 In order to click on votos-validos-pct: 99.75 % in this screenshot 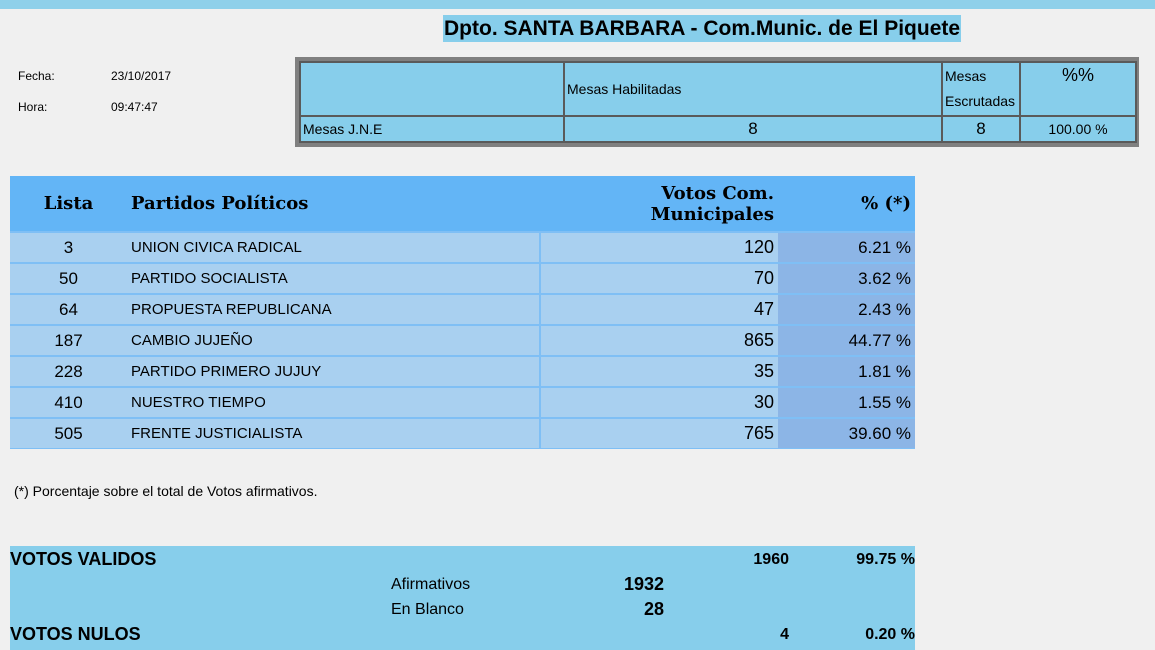, I will do `click(885, 559)`.